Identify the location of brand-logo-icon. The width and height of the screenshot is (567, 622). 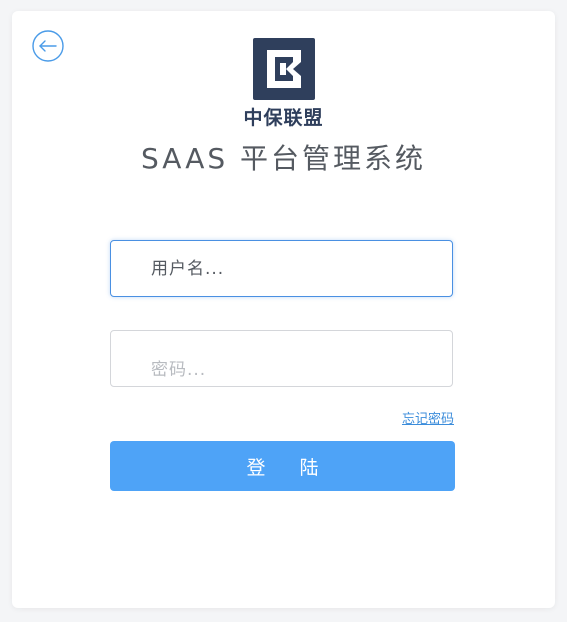
(284, 69).